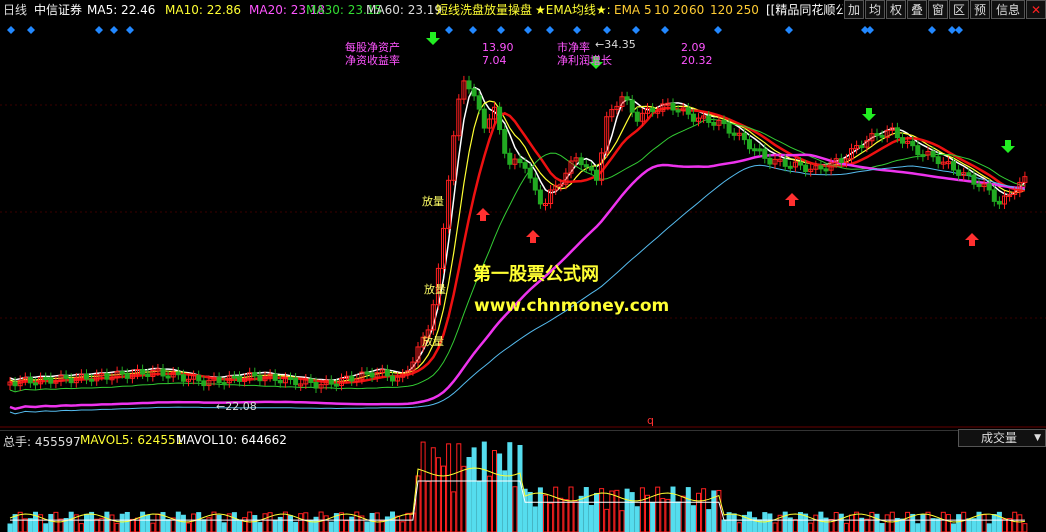 The image size is (1046, 532). I want to click on low-price-label: ←22.08, so click(236, 406).